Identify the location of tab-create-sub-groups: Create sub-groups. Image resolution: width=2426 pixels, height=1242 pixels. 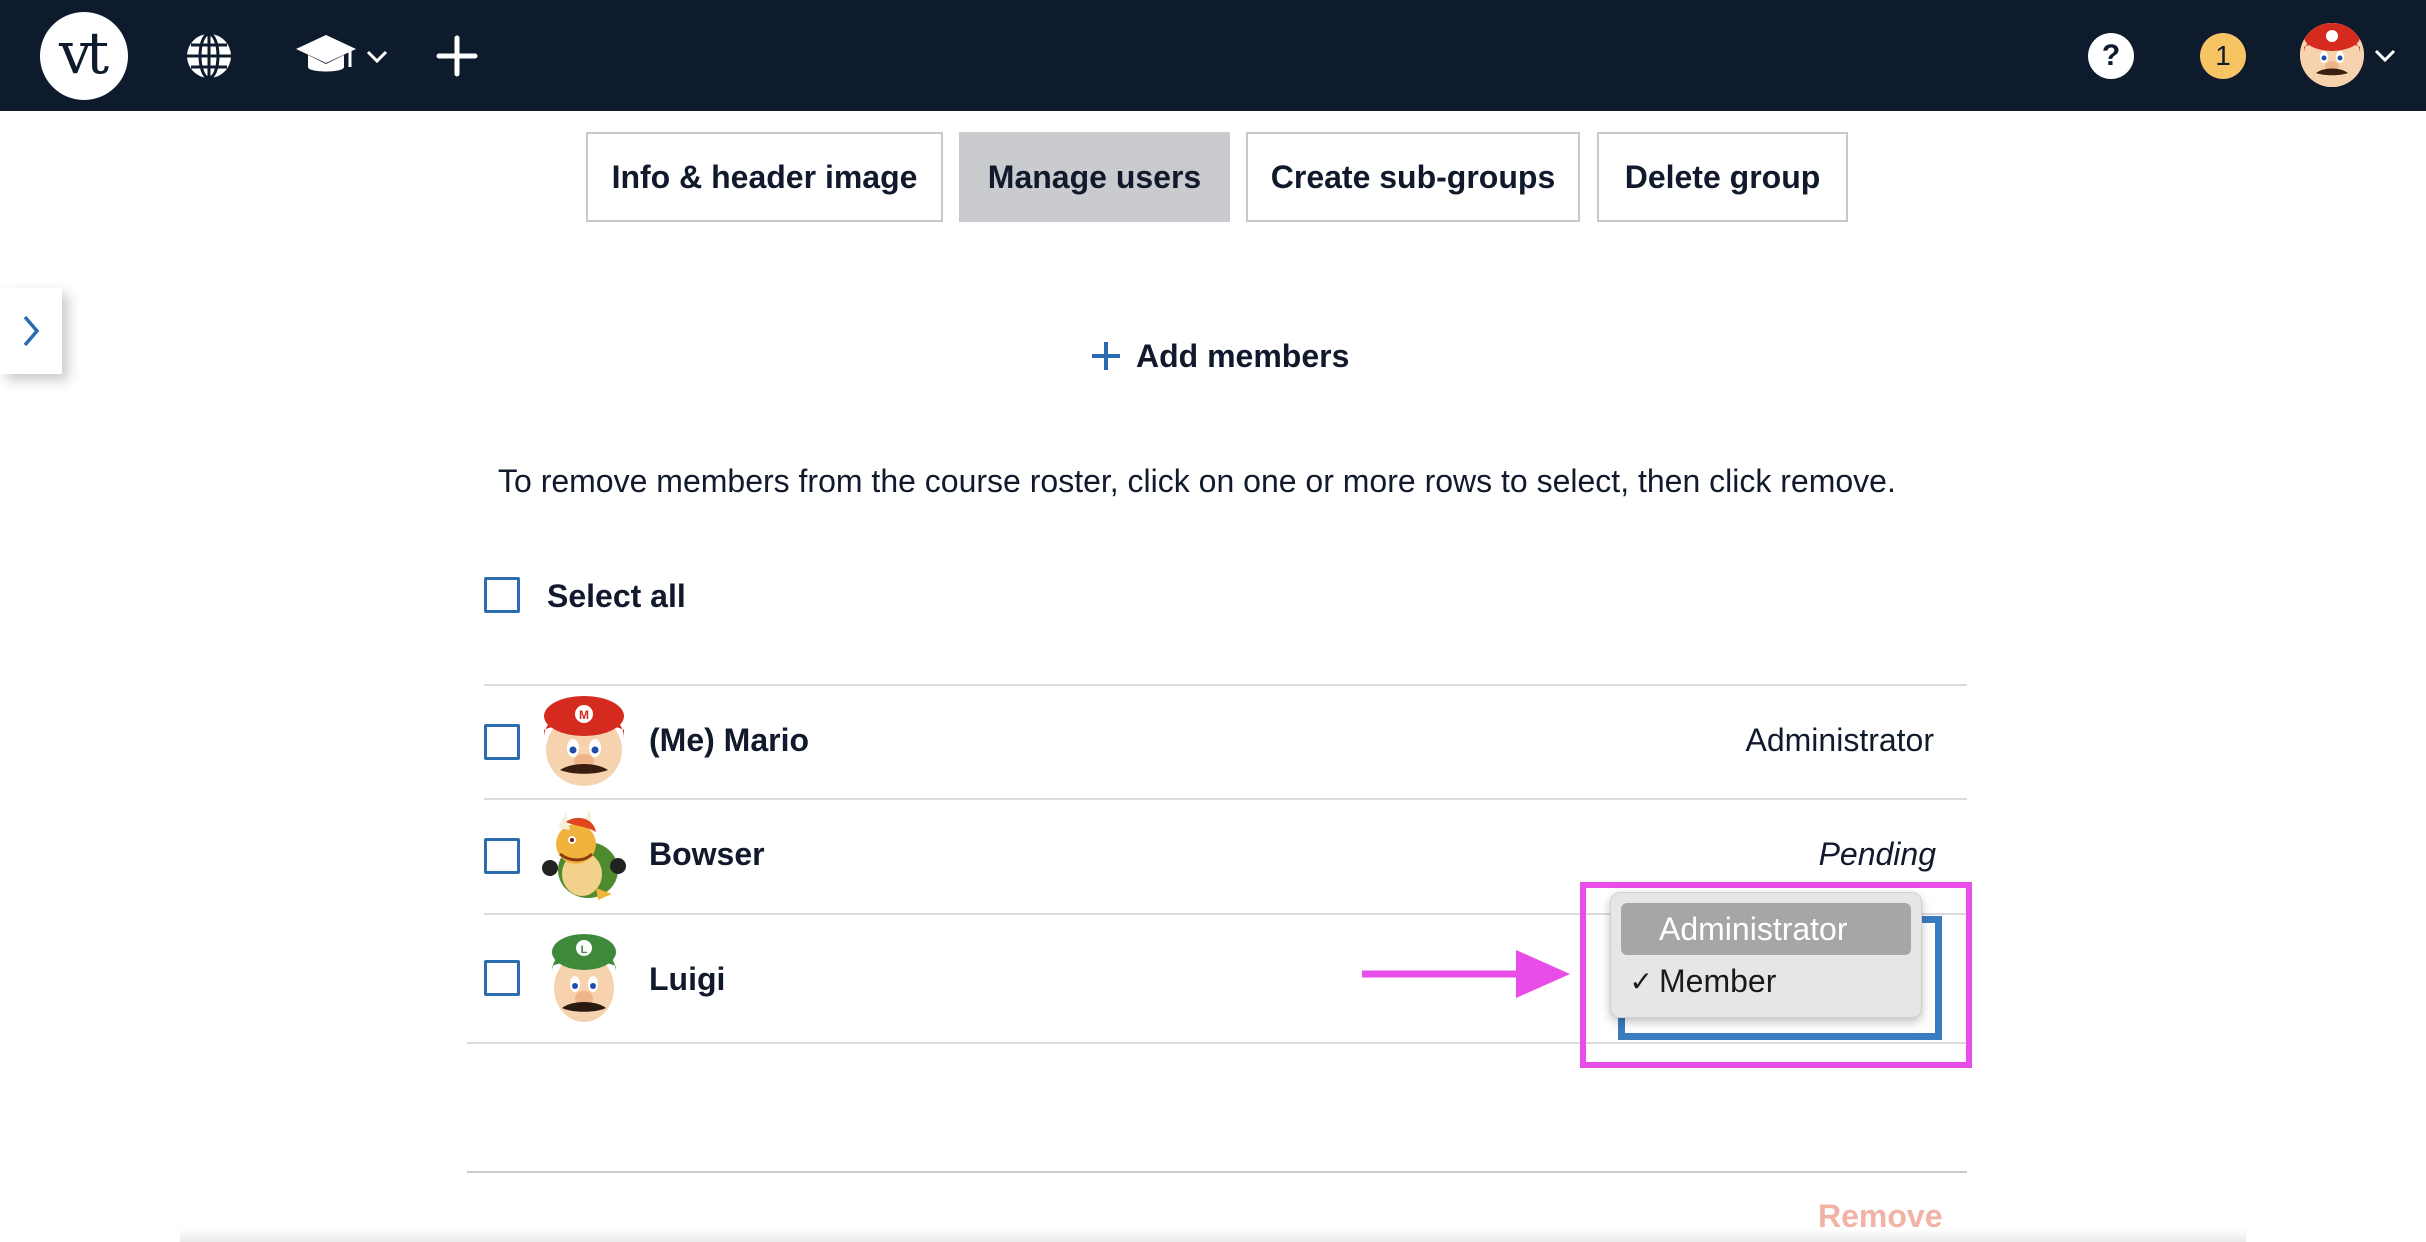
(1413, 177).